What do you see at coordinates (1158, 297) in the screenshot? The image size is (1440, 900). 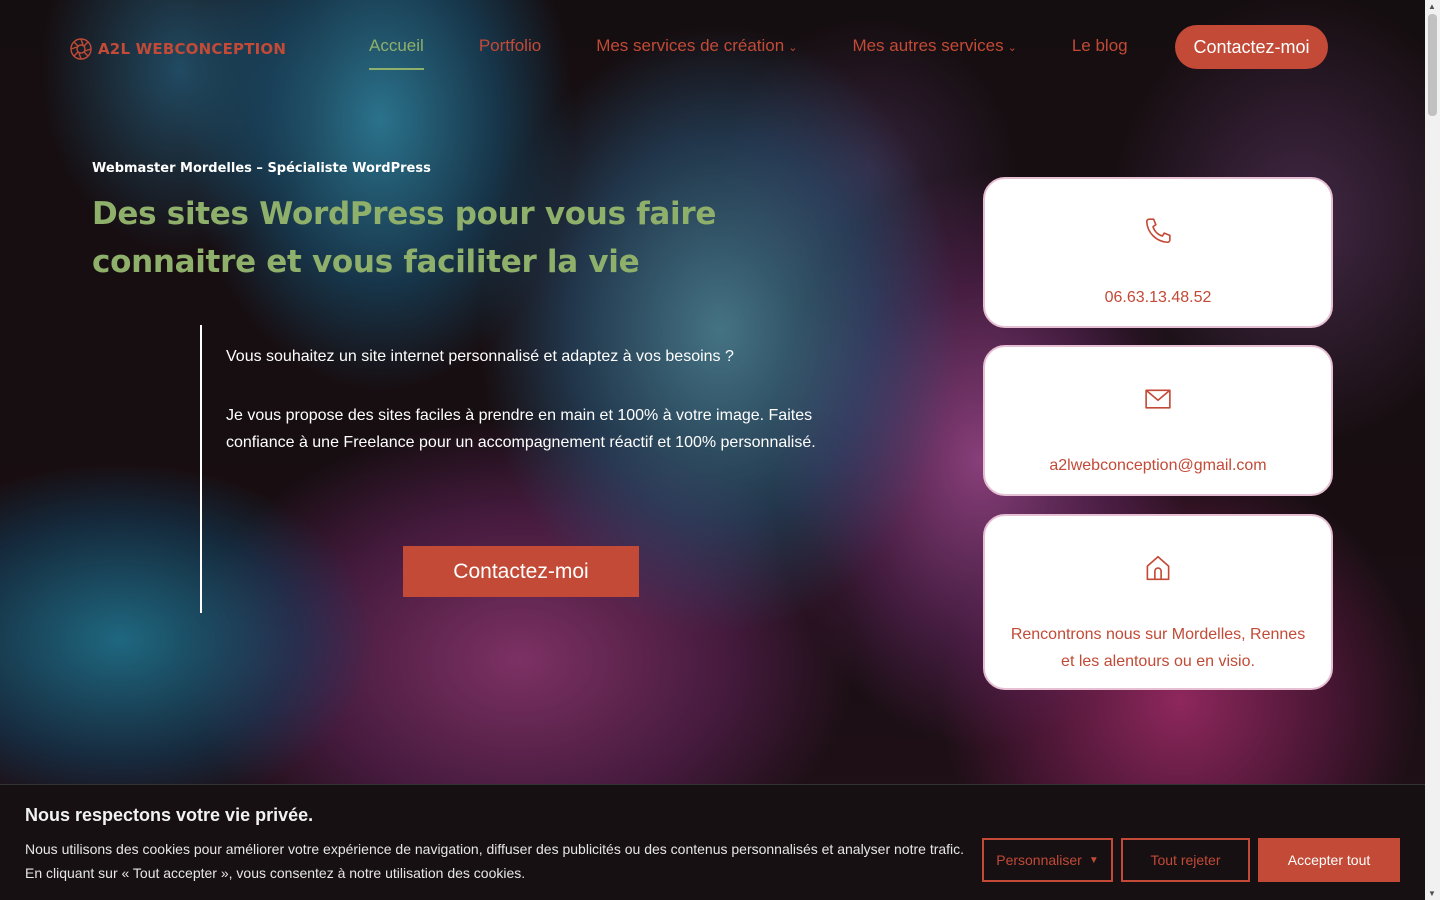 I see `phone-number: 06.63.13.48.52` at bounding box center [1158, 297].